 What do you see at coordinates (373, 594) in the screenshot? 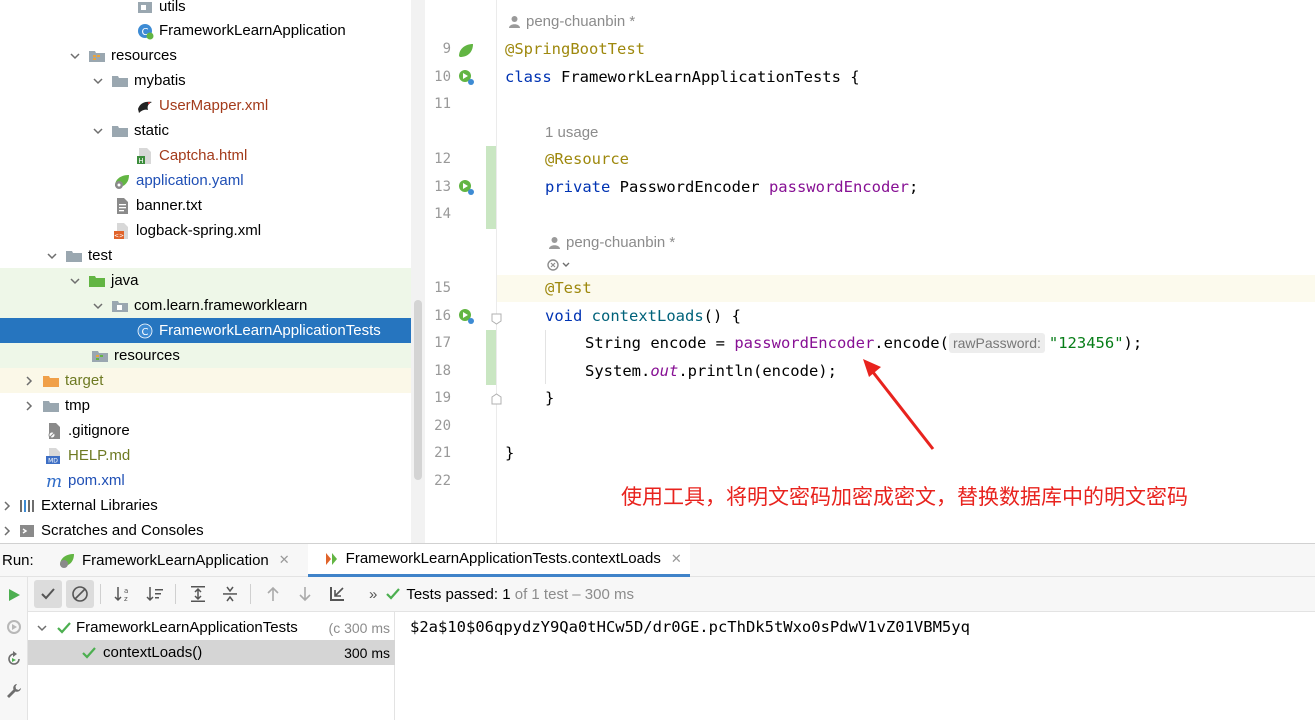
I see `toolbar-overflow-button: »` at bounding box center [373, 594].